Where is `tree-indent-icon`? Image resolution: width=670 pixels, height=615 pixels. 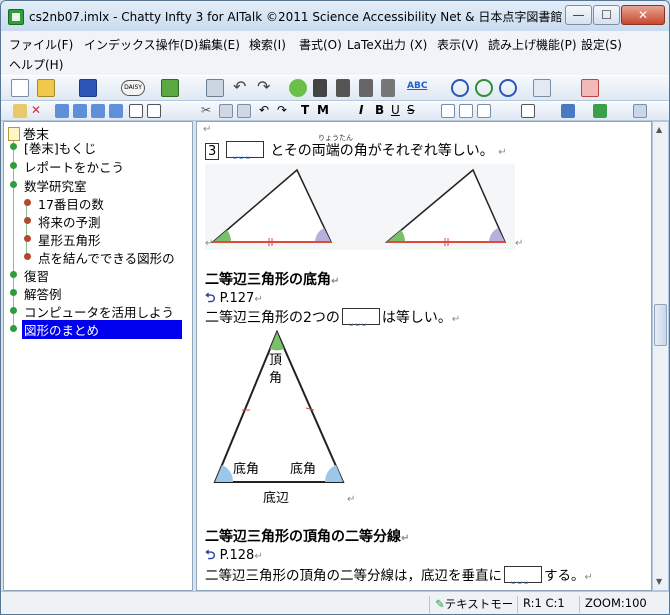
tree-indent-icon is located at coordinates (98, 111).